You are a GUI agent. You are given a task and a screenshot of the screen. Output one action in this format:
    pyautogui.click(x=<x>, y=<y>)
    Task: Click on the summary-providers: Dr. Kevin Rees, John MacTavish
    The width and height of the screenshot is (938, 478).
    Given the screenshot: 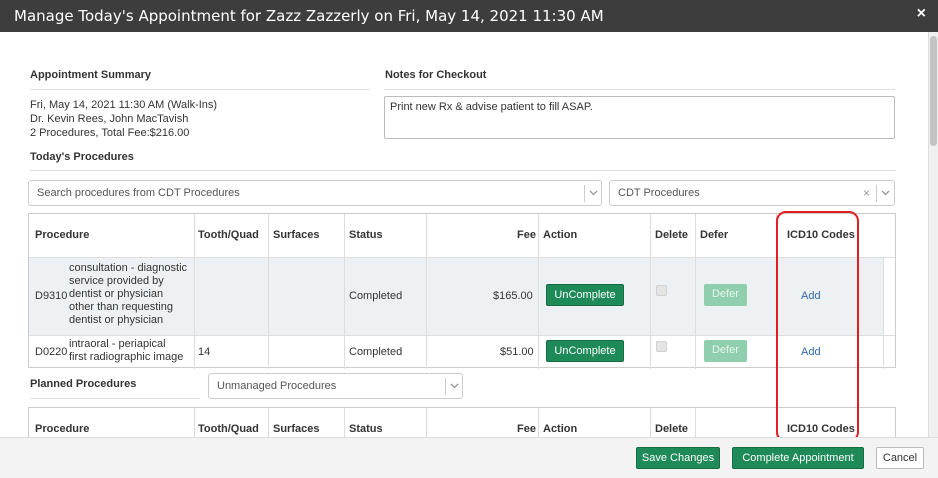 What is the action you would take?
    pyautogui.click(x=109, y=119)
    